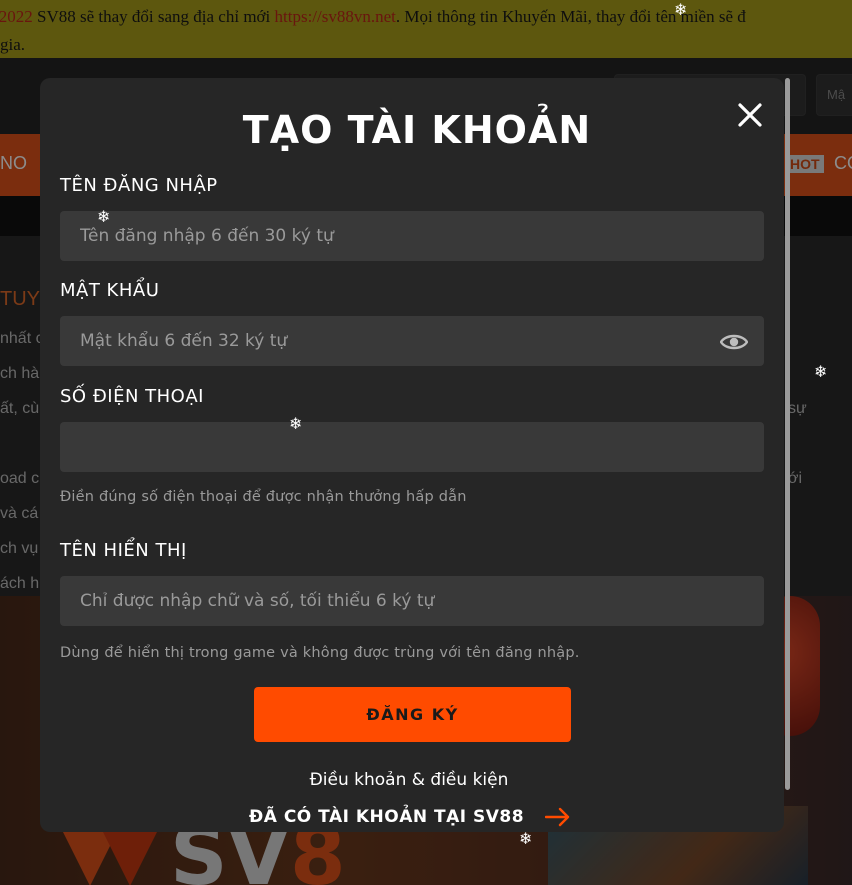 The width and height of the screenshot is (852, 885). Describe the element at coordinates (132, 396) in the screenshot. I see `phone-label: SỐ ĐIỆN THOẠI` at that location.